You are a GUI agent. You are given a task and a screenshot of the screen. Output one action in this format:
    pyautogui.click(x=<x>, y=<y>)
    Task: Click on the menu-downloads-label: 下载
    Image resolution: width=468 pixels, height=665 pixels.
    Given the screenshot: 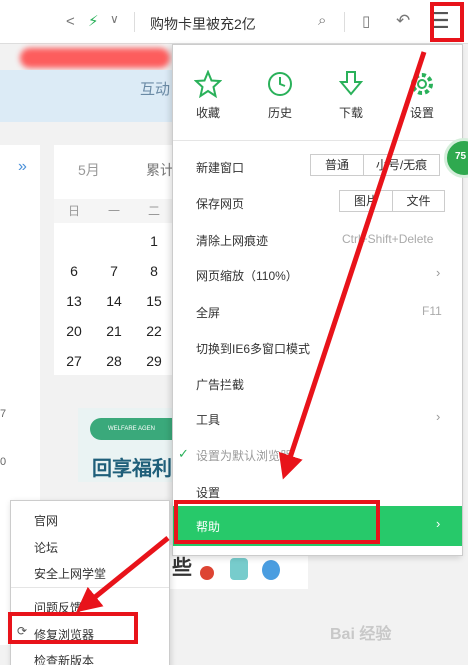 What is the action you would take?
    pyautogui.click(x=350, y=113)
    